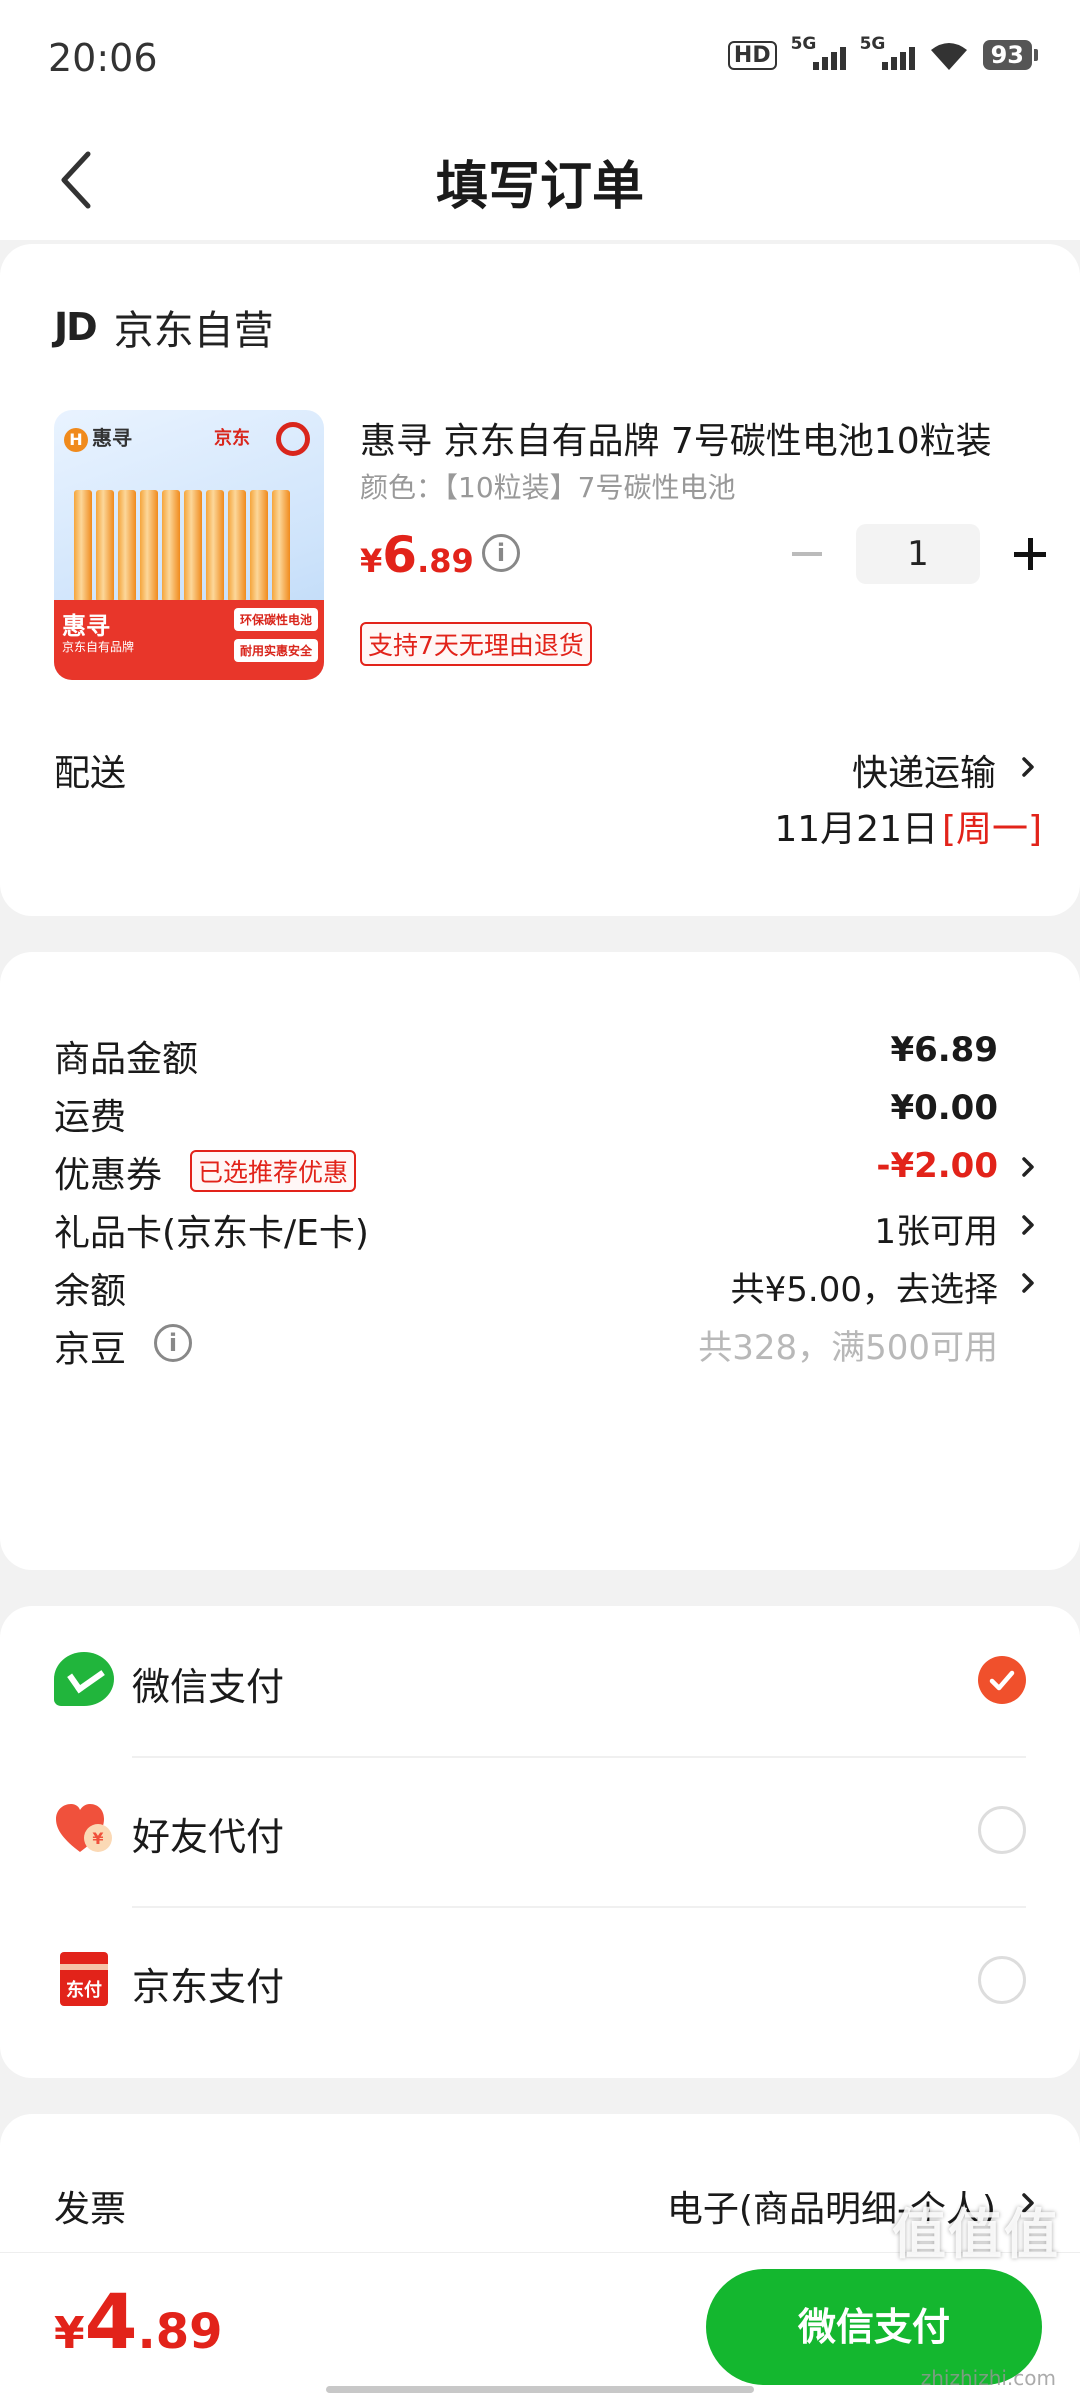  What do you see at coordinates (232, 438) in the screenshot?
I see `product-image-partner: 京东` at bounding box center [232, 438].